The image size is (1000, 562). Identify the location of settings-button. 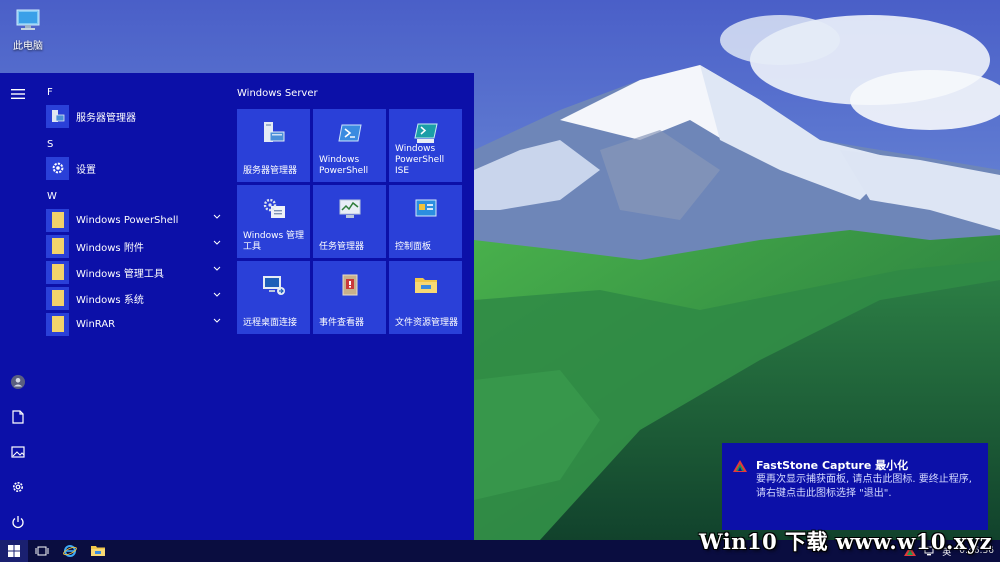
(18, 487).